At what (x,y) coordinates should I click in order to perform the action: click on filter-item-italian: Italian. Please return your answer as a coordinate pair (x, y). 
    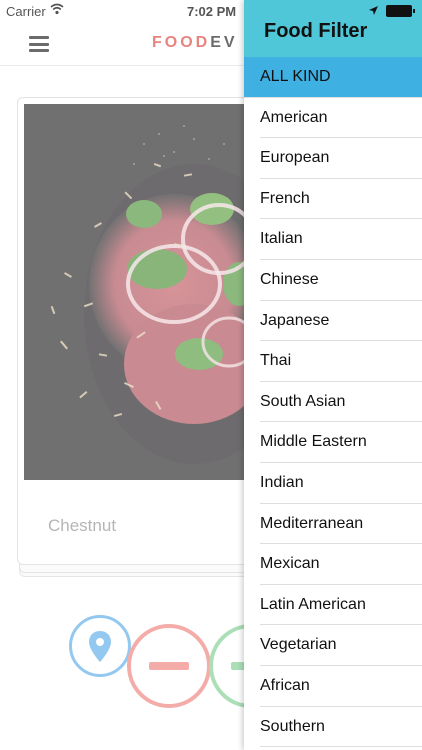
    Looking at the image, I should click on (333, 239).